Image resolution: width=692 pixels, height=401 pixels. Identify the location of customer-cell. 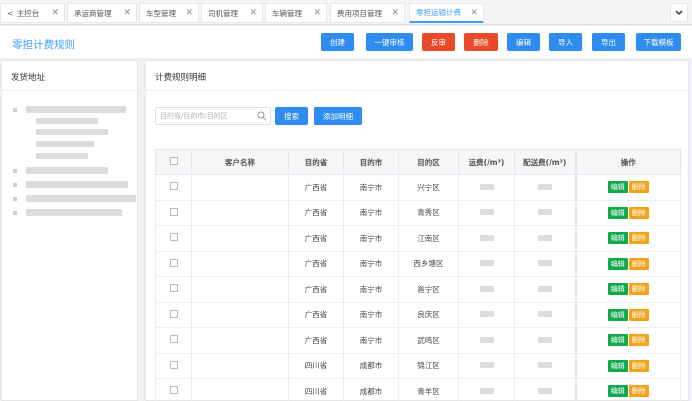
(240, 212).